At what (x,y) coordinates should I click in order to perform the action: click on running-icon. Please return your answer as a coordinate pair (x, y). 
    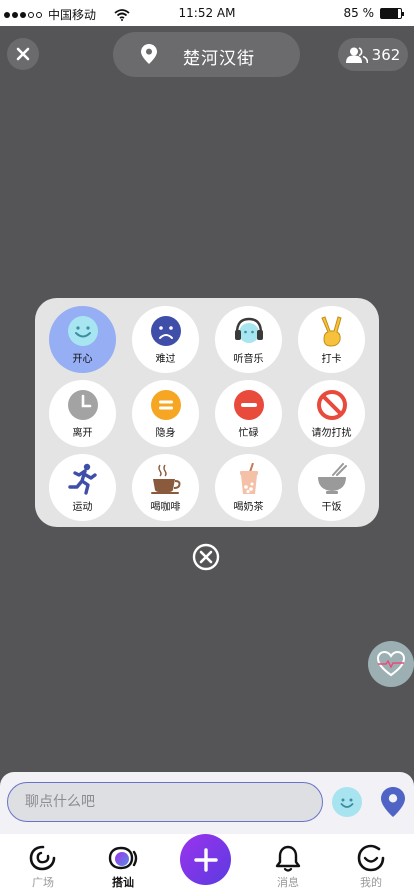
    Looking at the image, I should click on (83, 479).